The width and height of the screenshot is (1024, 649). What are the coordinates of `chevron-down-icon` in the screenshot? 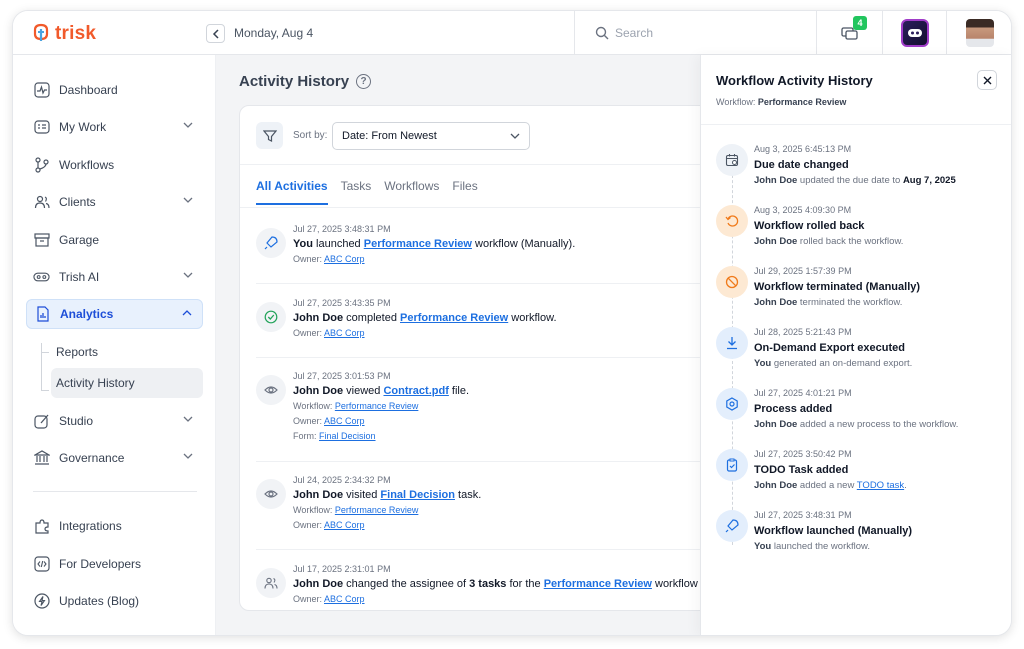 It's located at (188, 456).